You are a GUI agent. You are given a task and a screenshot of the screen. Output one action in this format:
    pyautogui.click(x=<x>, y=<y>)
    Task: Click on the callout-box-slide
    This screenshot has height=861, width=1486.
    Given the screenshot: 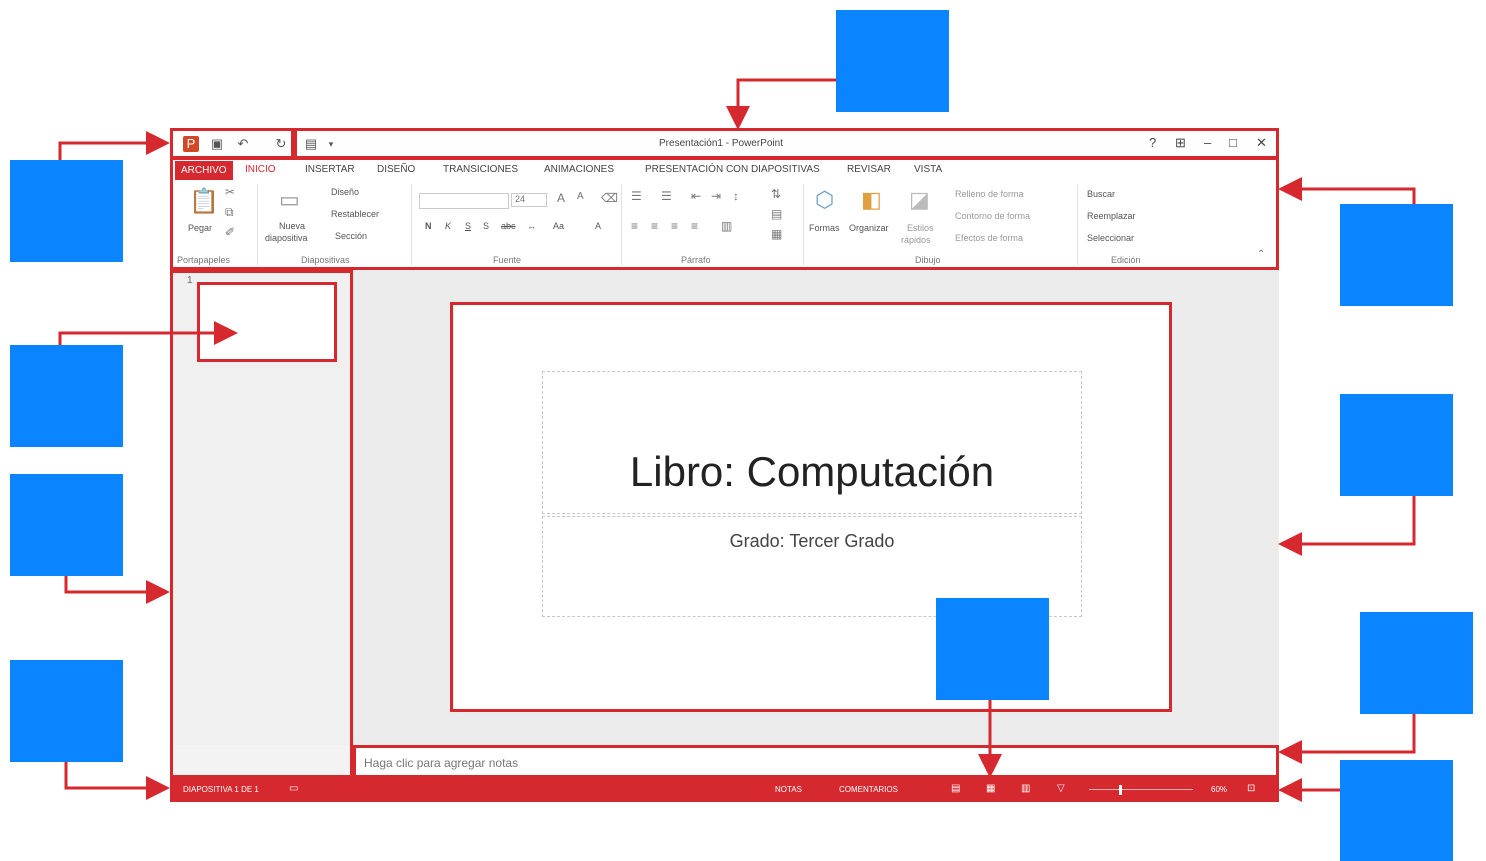 What is the action you would take?
    pyautogui.click(x=1396, y=445)
    